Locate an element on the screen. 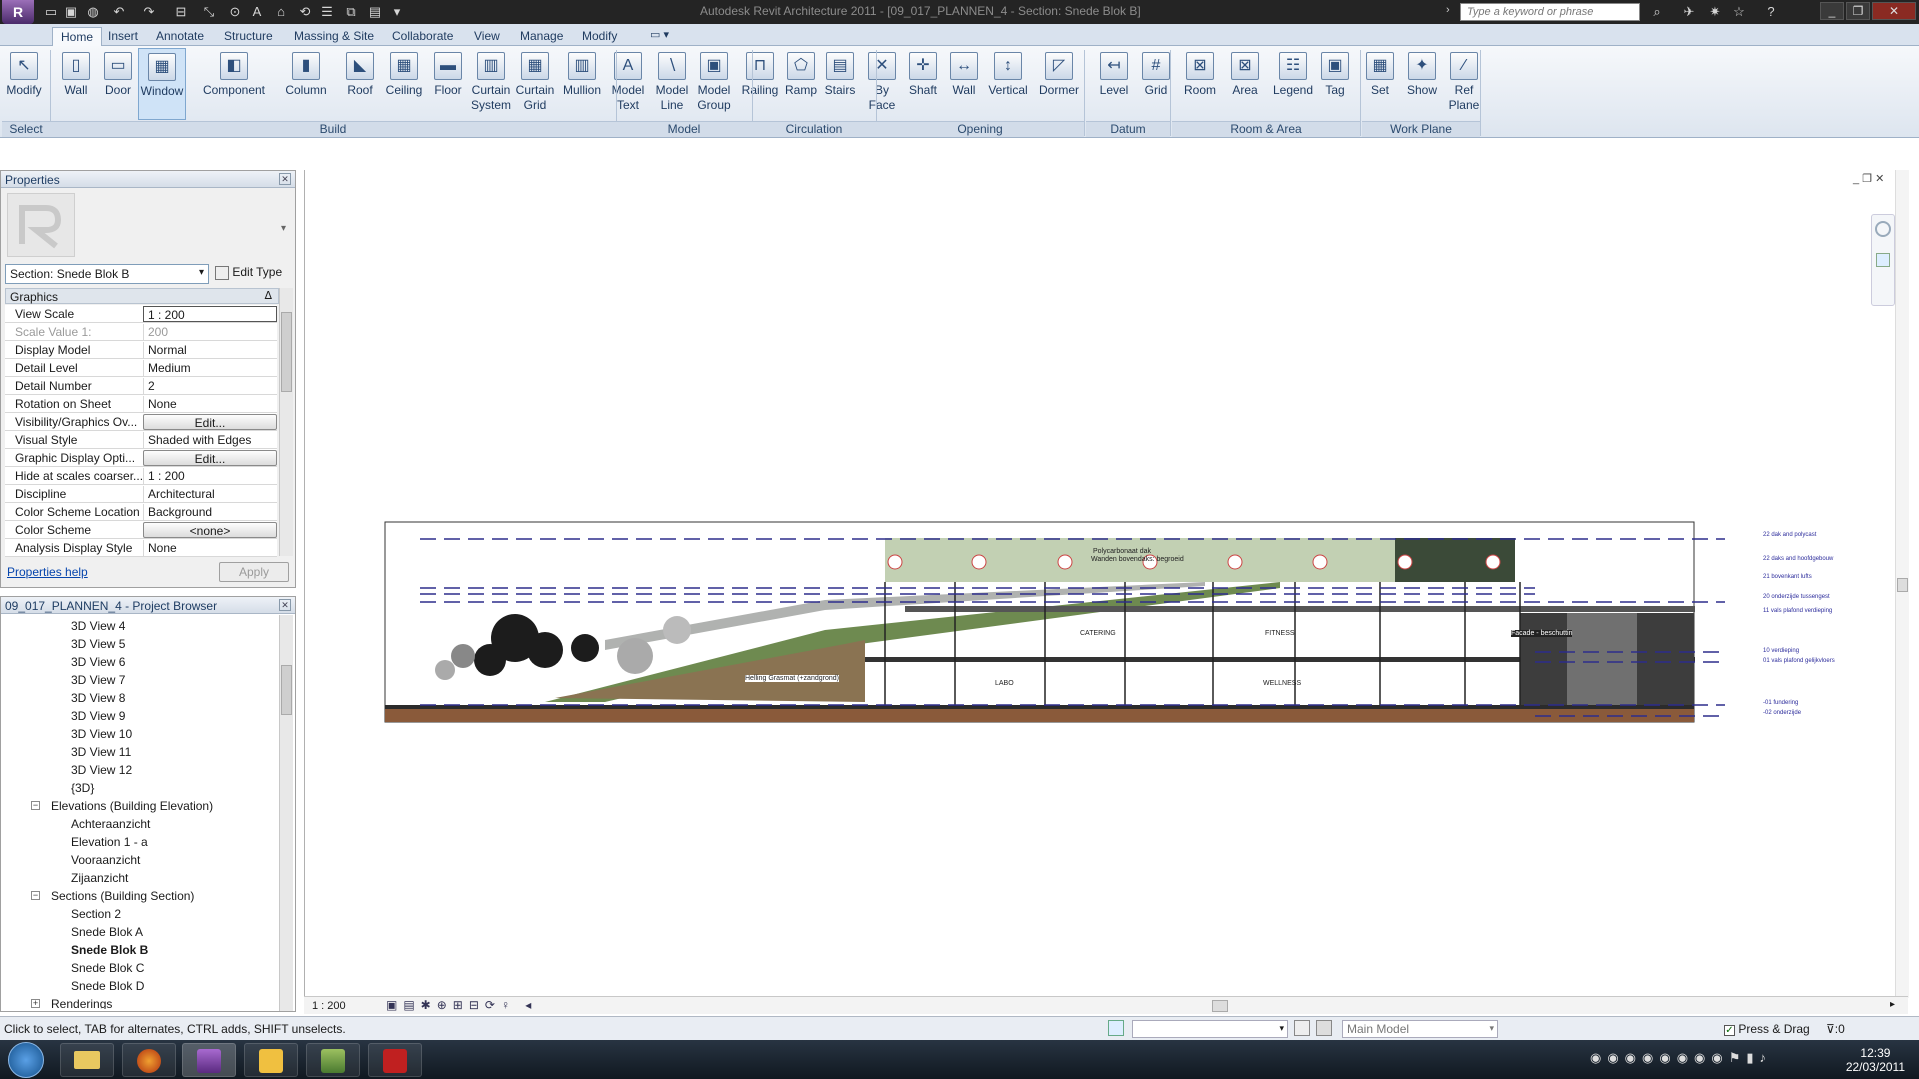 Image resolution: width=1919 pixels, height=1079 pixels. ribbon-group-select: Select is located at coordinates (26, 129).